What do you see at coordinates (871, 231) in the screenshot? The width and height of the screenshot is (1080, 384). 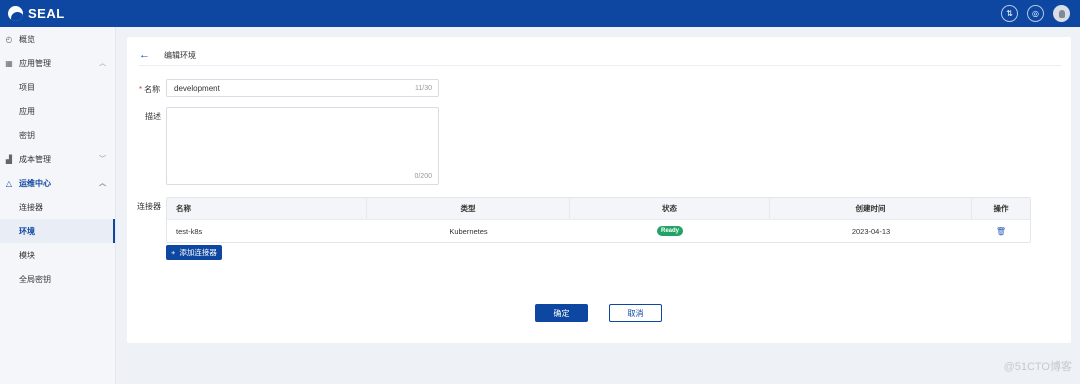 I see `connector-created: 2023-04-13` at bounding box center [871, 231].